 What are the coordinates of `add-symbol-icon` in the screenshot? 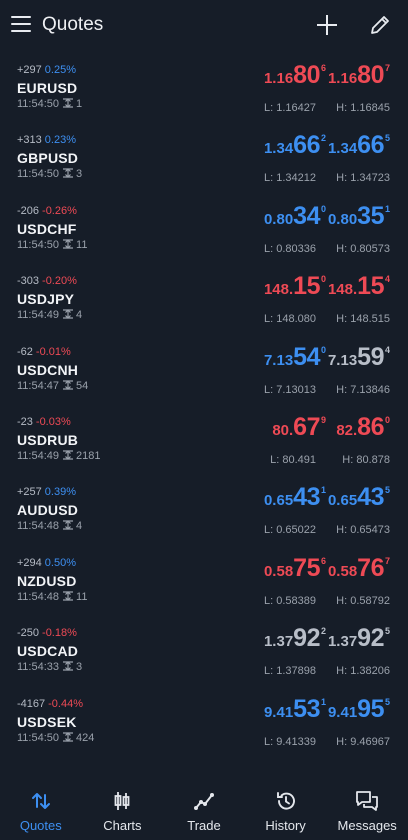 It's located at (327, 25).